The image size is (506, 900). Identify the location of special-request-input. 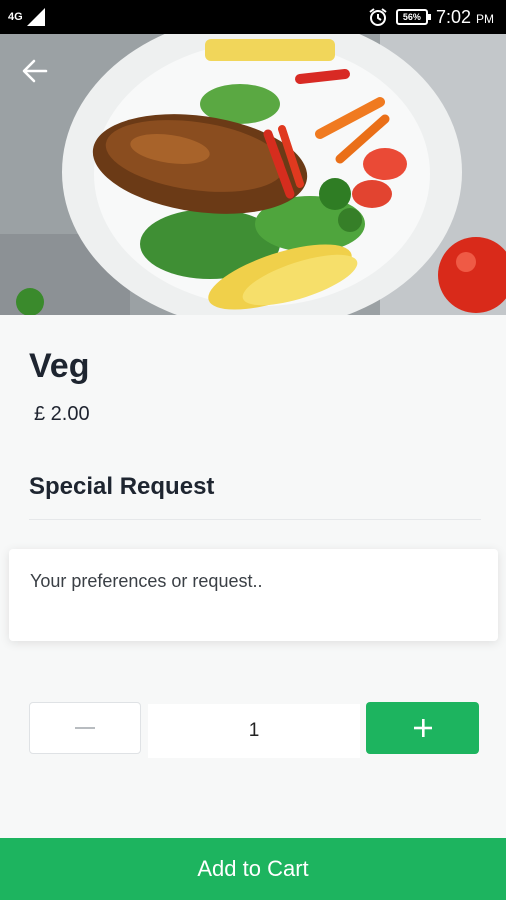
(253, 595).